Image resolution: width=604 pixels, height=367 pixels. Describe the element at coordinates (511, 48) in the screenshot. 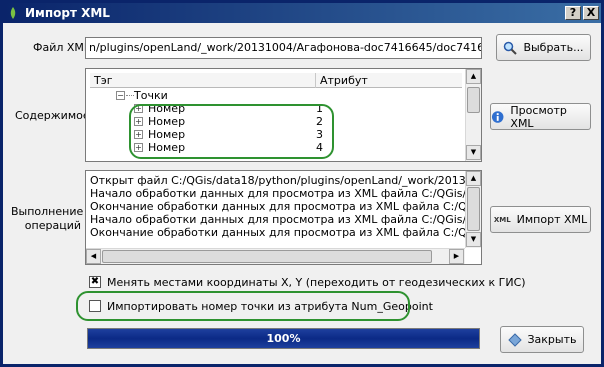

I see `magnifier-icon` at that location.